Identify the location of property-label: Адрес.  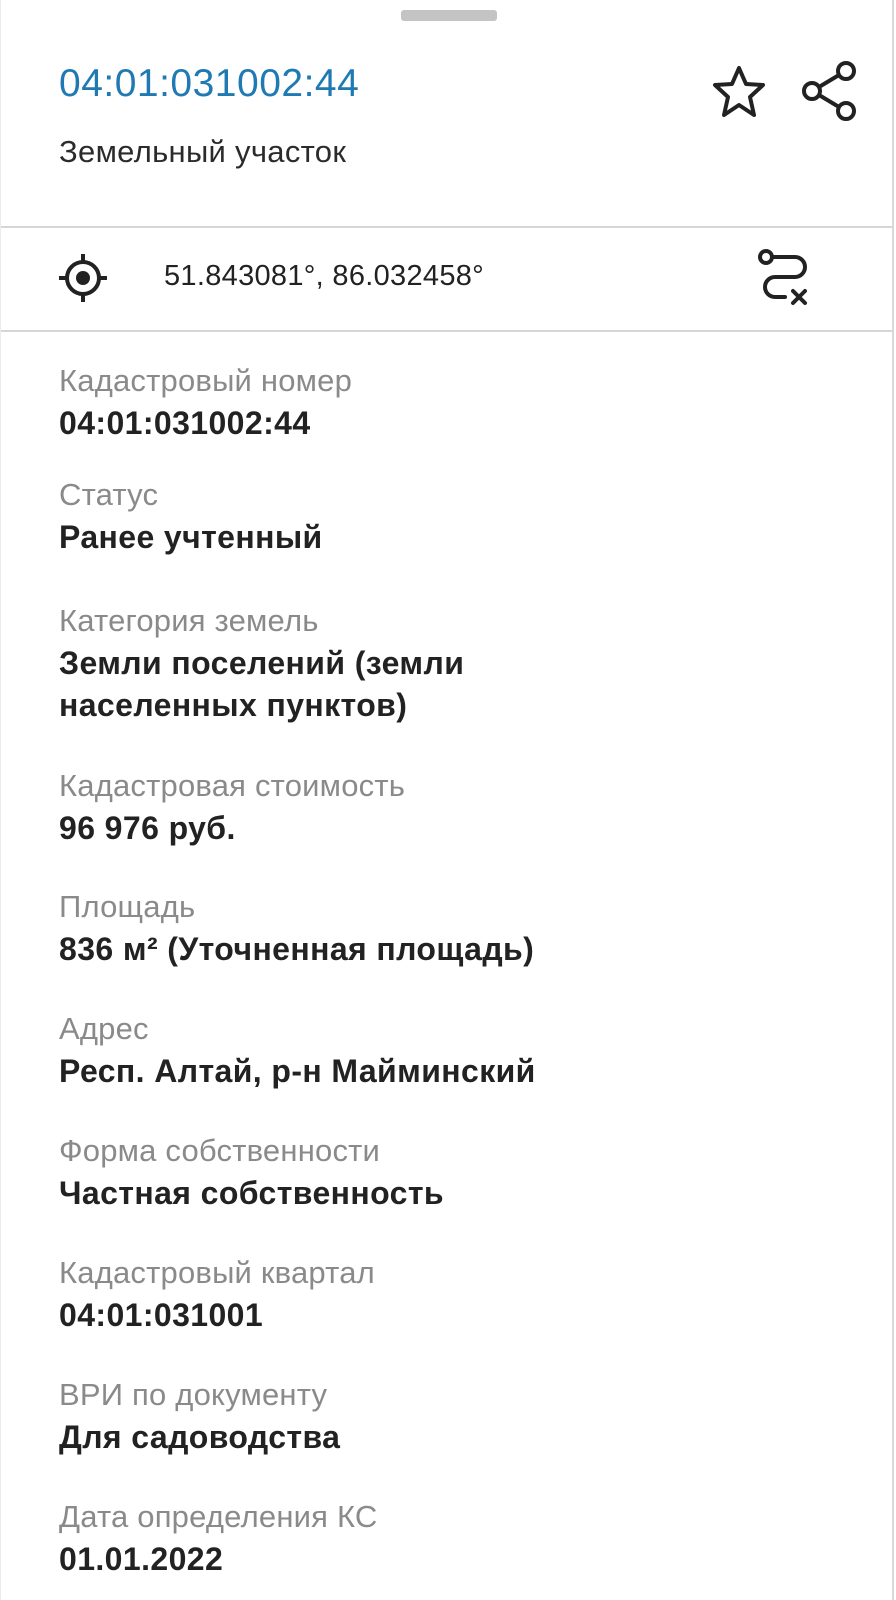
(104, 1028).